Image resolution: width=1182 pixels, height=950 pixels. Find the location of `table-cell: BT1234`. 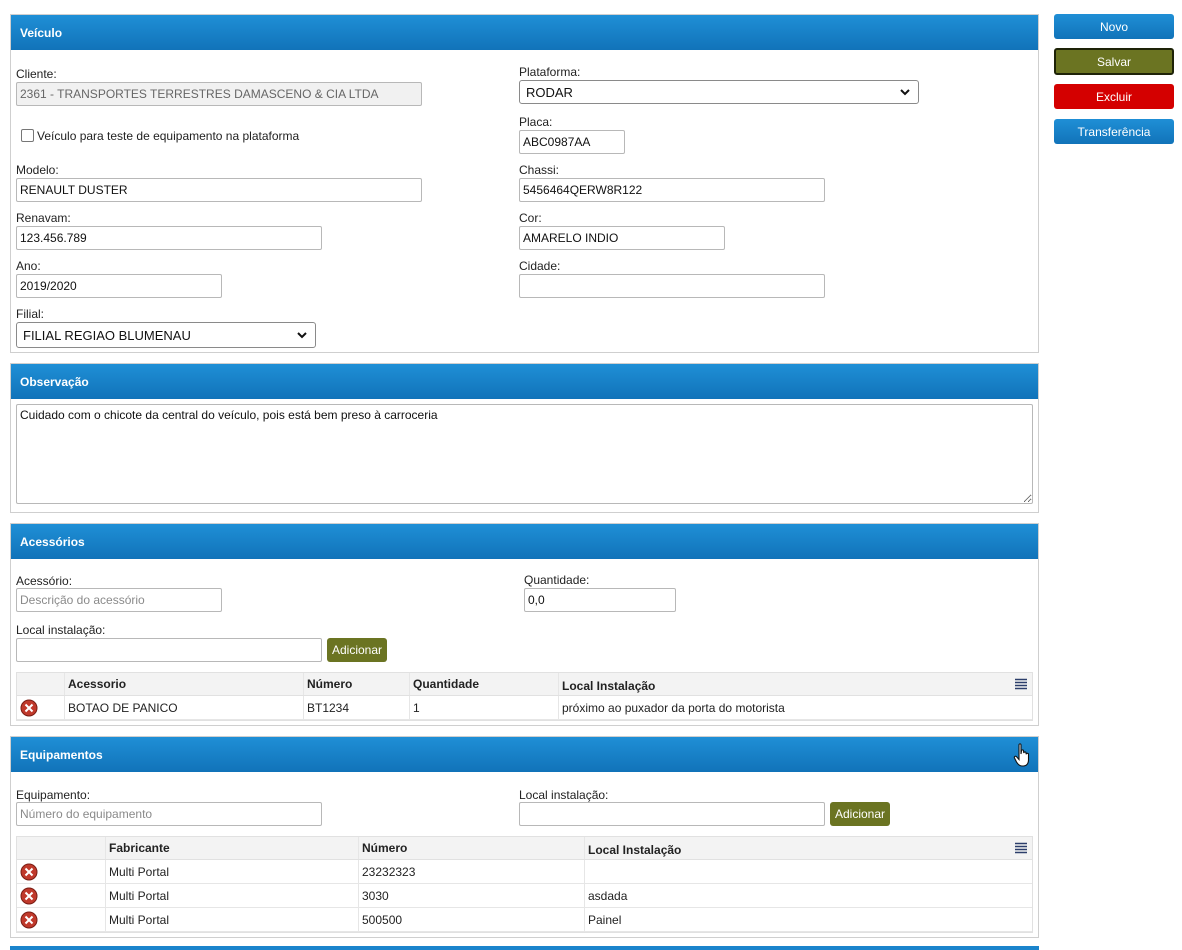

table-cell: BT1234 is located at coordinates (356, 707).